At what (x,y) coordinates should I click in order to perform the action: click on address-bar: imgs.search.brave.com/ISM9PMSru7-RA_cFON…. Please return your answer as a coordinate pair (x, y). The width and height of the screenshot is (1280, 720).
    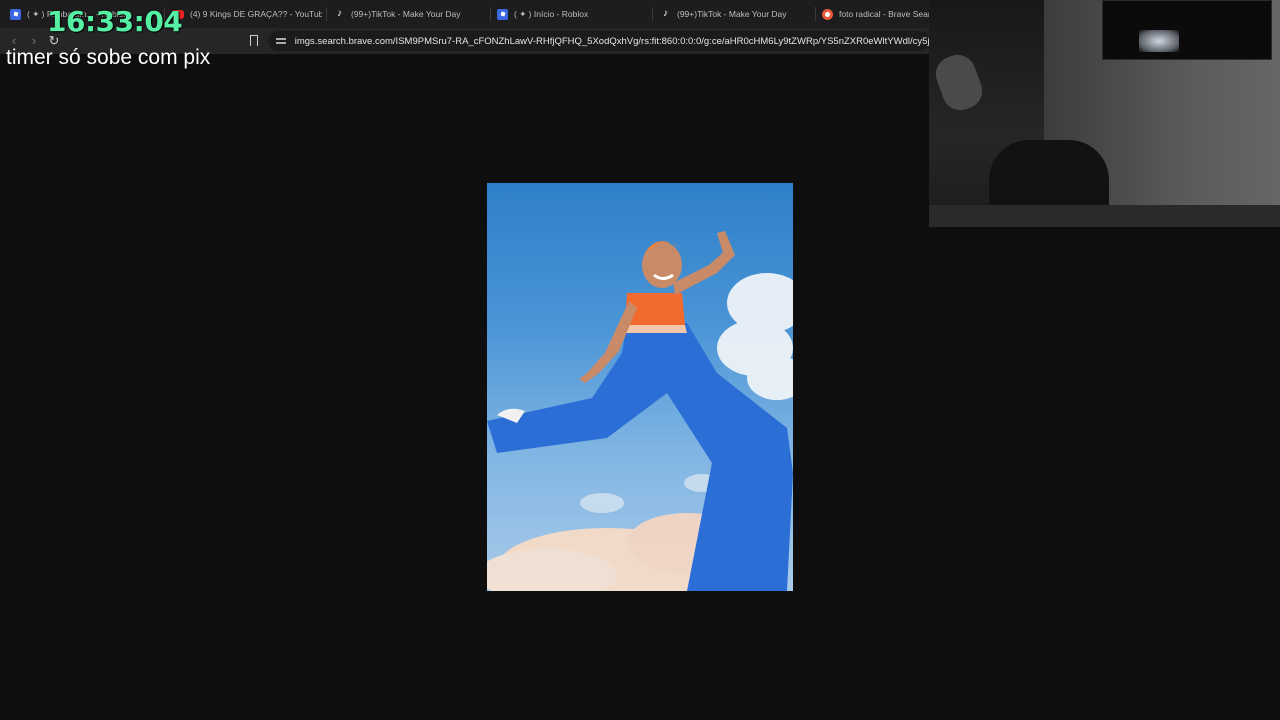
    Looking at the image, I should click on (599, 41).